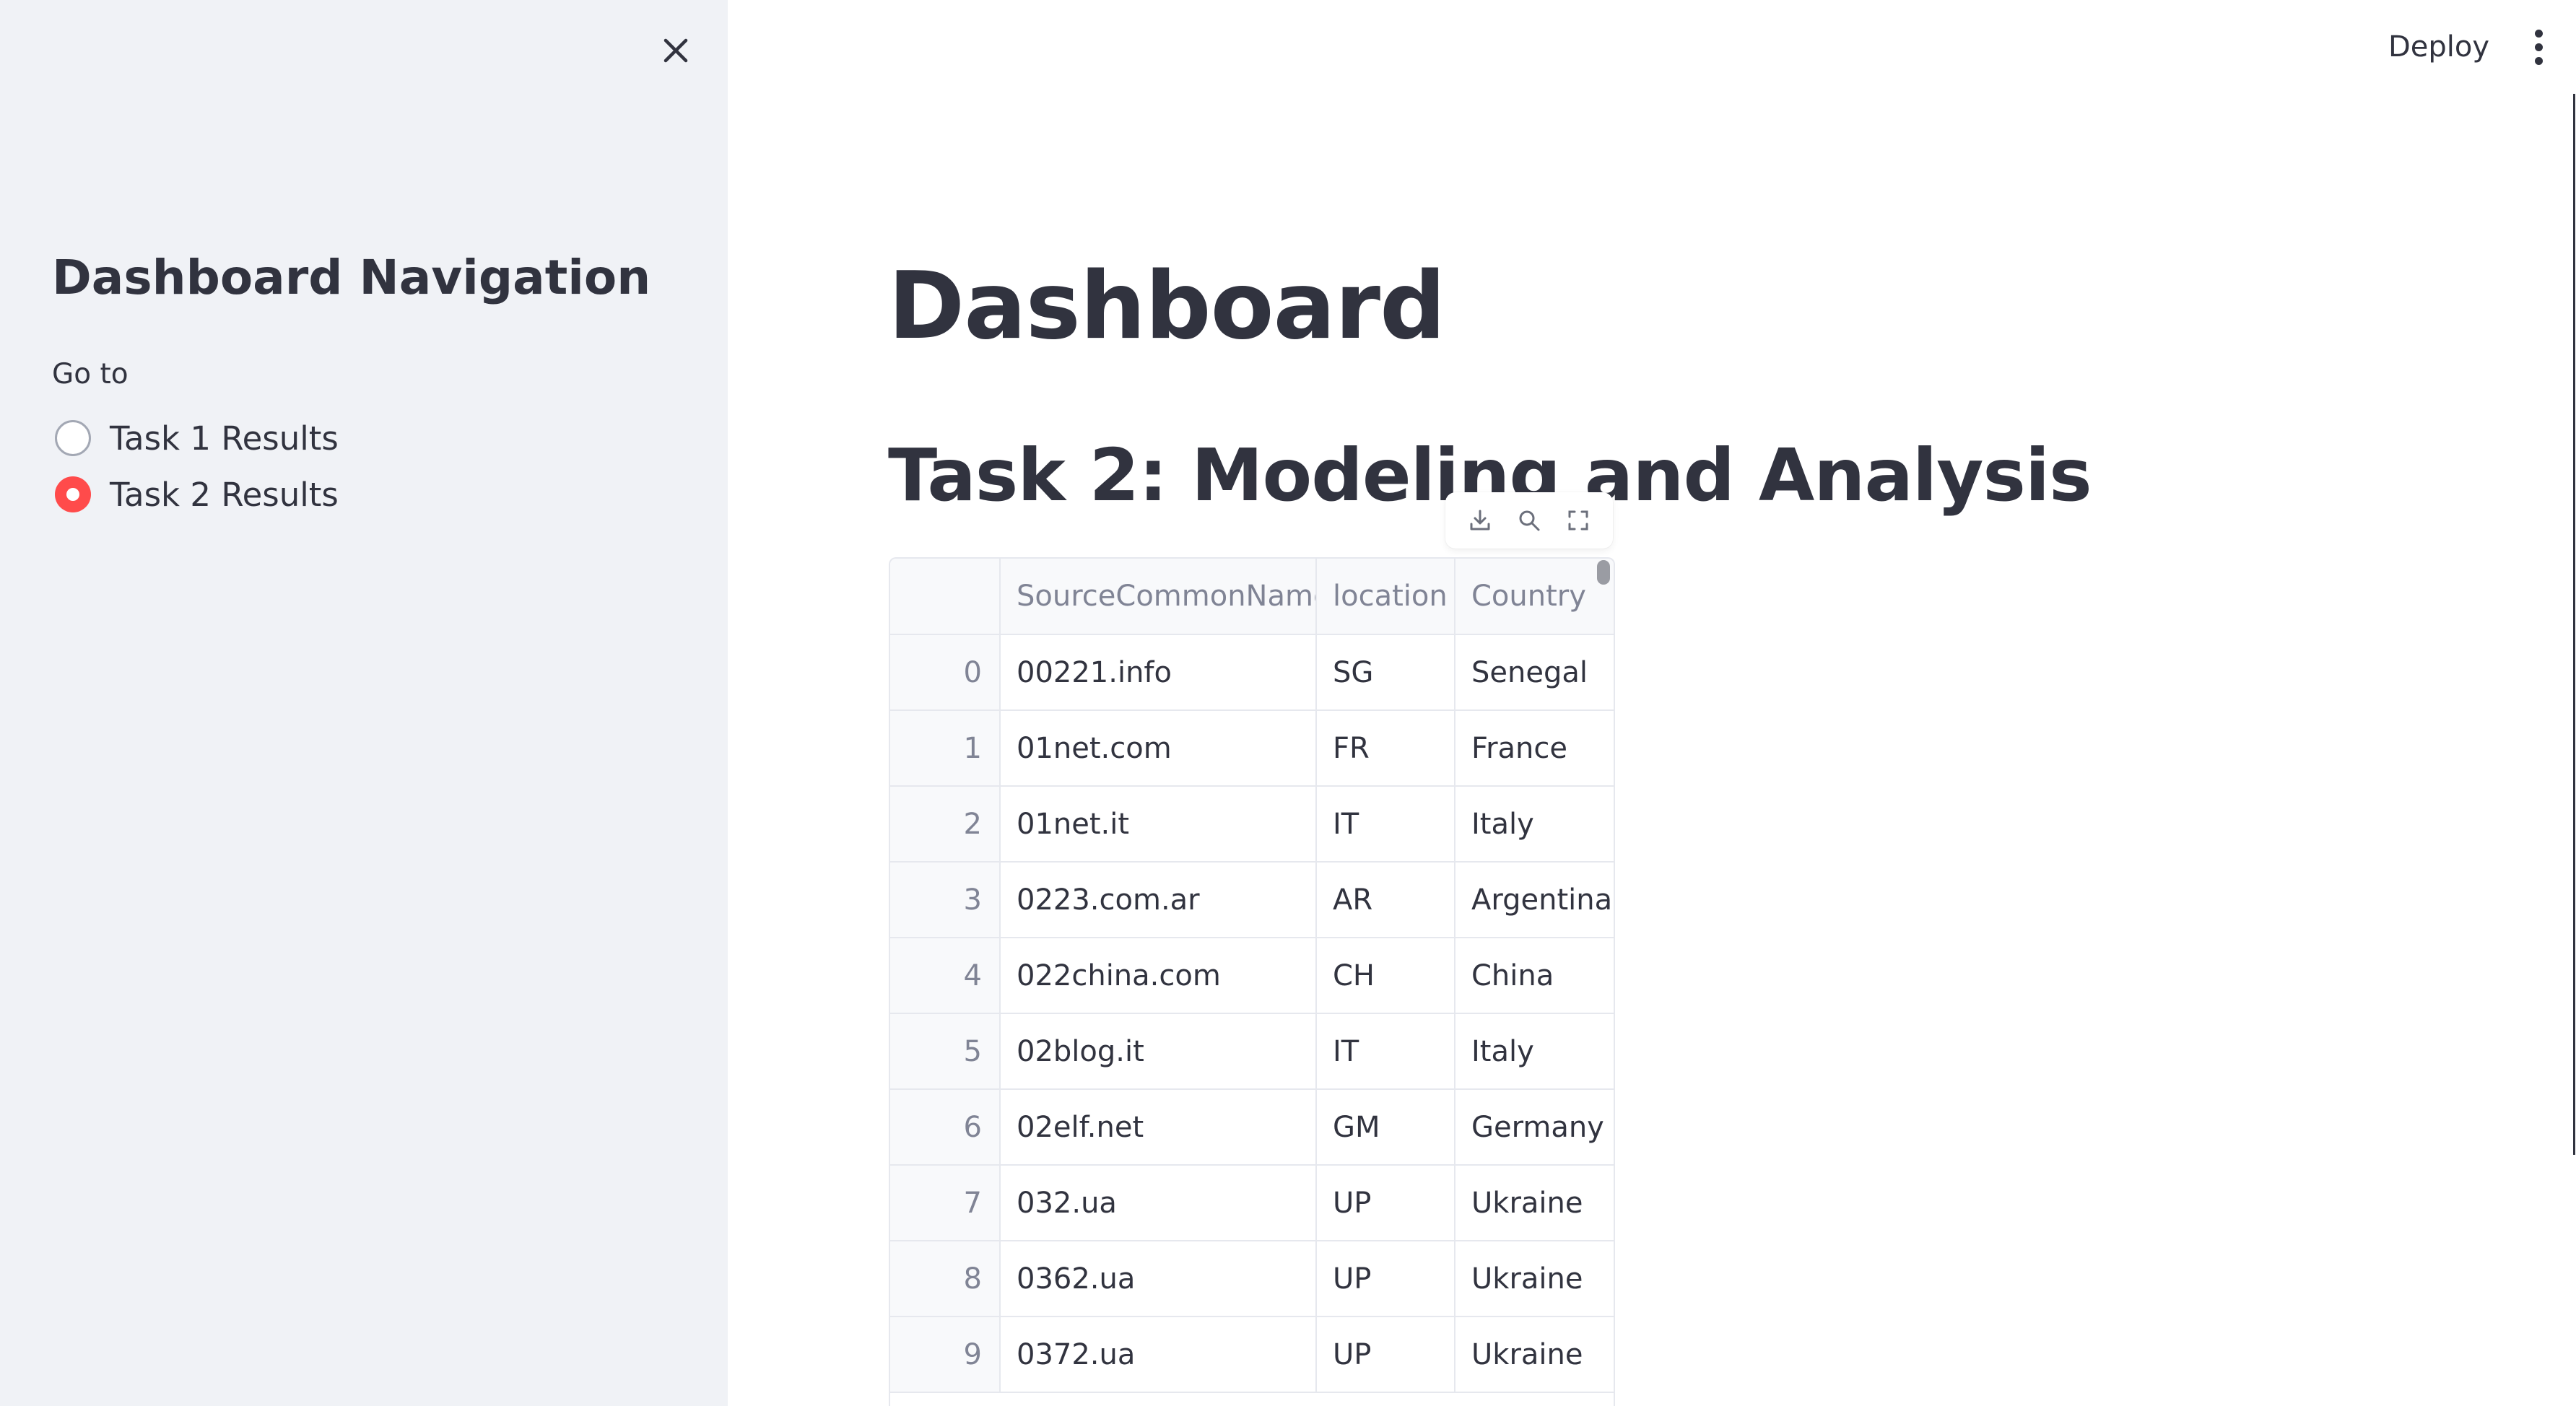 This screenshot has height=1406, width=2576. I want to click on radio-group-label: Go to, so click(90, 374).